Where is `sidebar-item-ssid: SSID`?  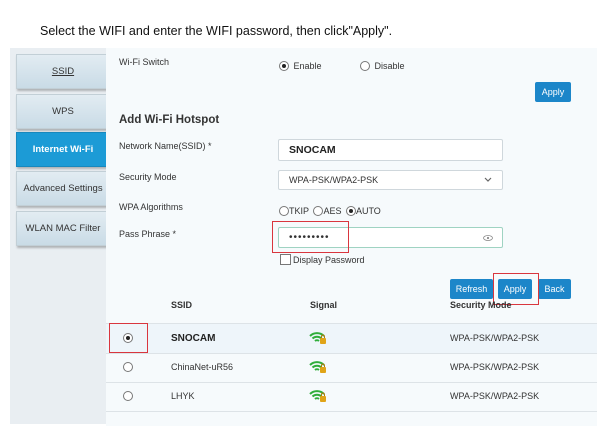 sidebar-item-ssid: SSID is located at coordinates (63, 71).